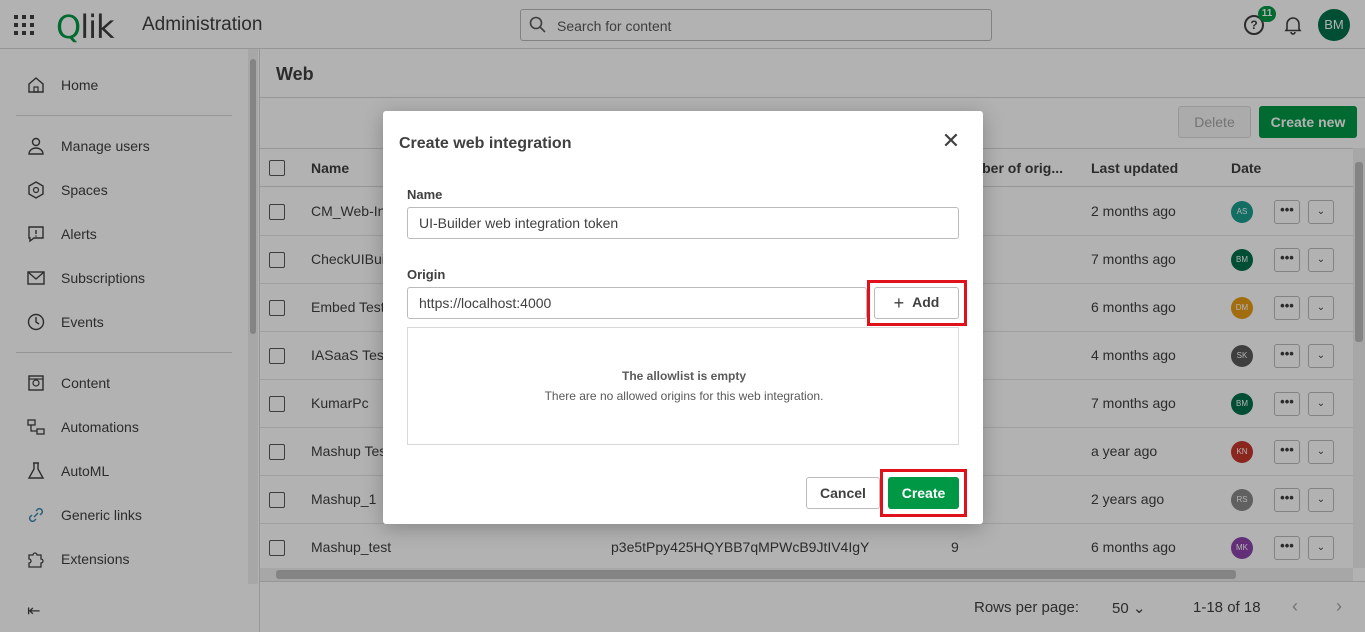 The width and height of the screenshot is (1365, 632). What do you see at coordinates (426, 274) in the screenshot?
I see `origin-label: Origin` at bounding box center [426, 274].